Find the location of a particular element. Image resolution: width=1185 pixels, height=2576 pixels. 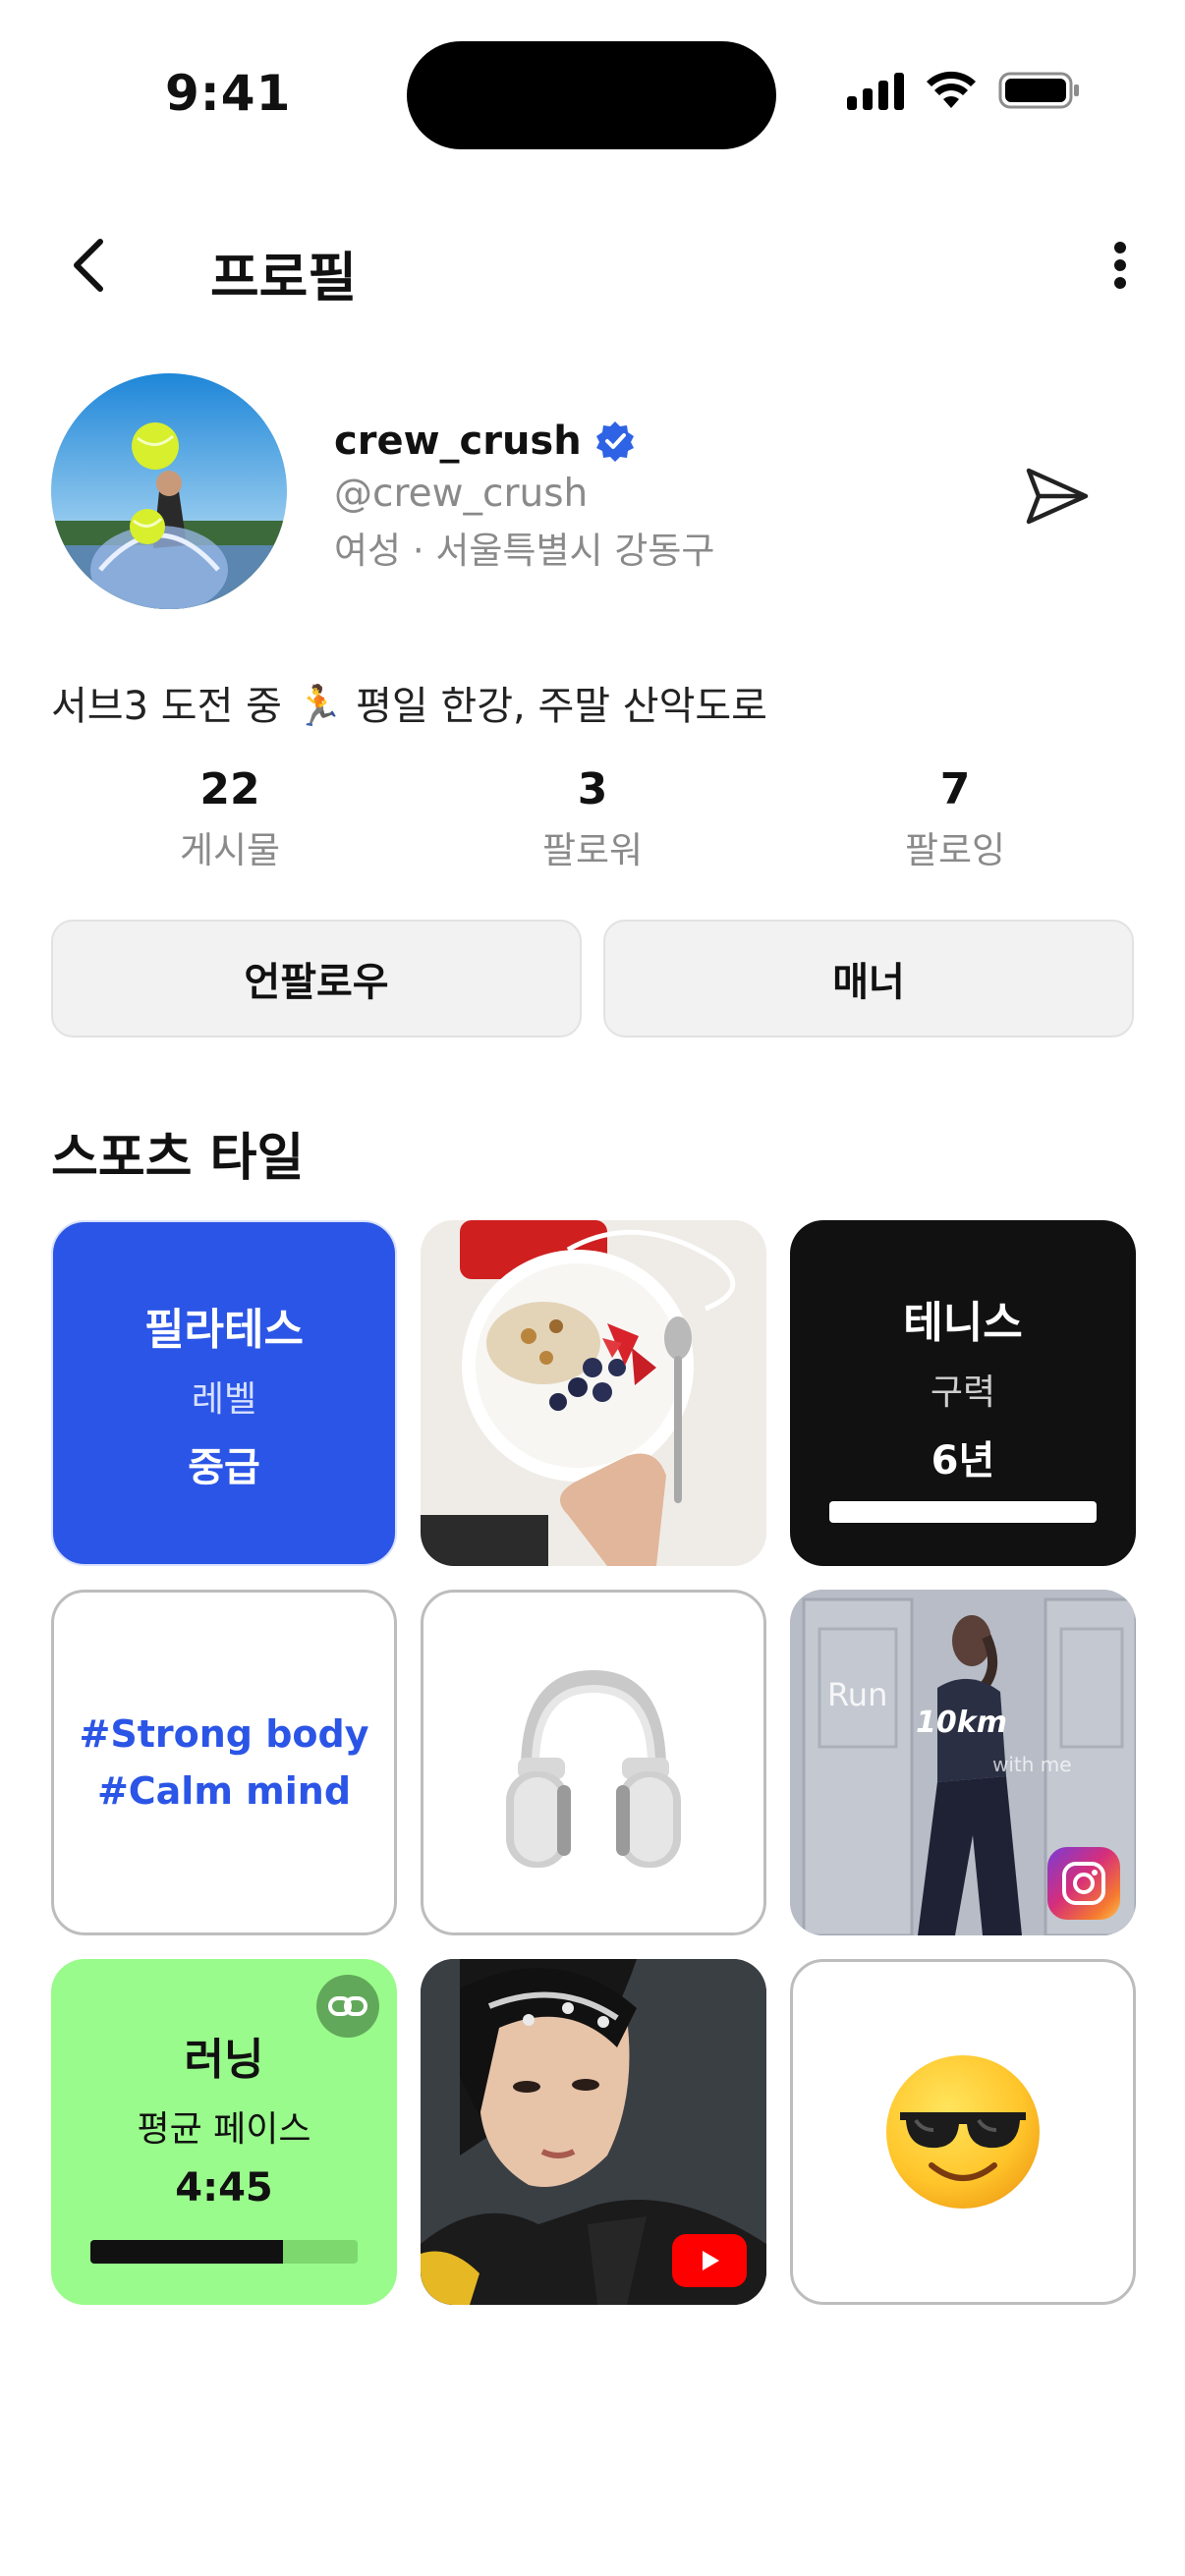

hashtag-line: #Calm mind is located at coordinates (224, 1791).